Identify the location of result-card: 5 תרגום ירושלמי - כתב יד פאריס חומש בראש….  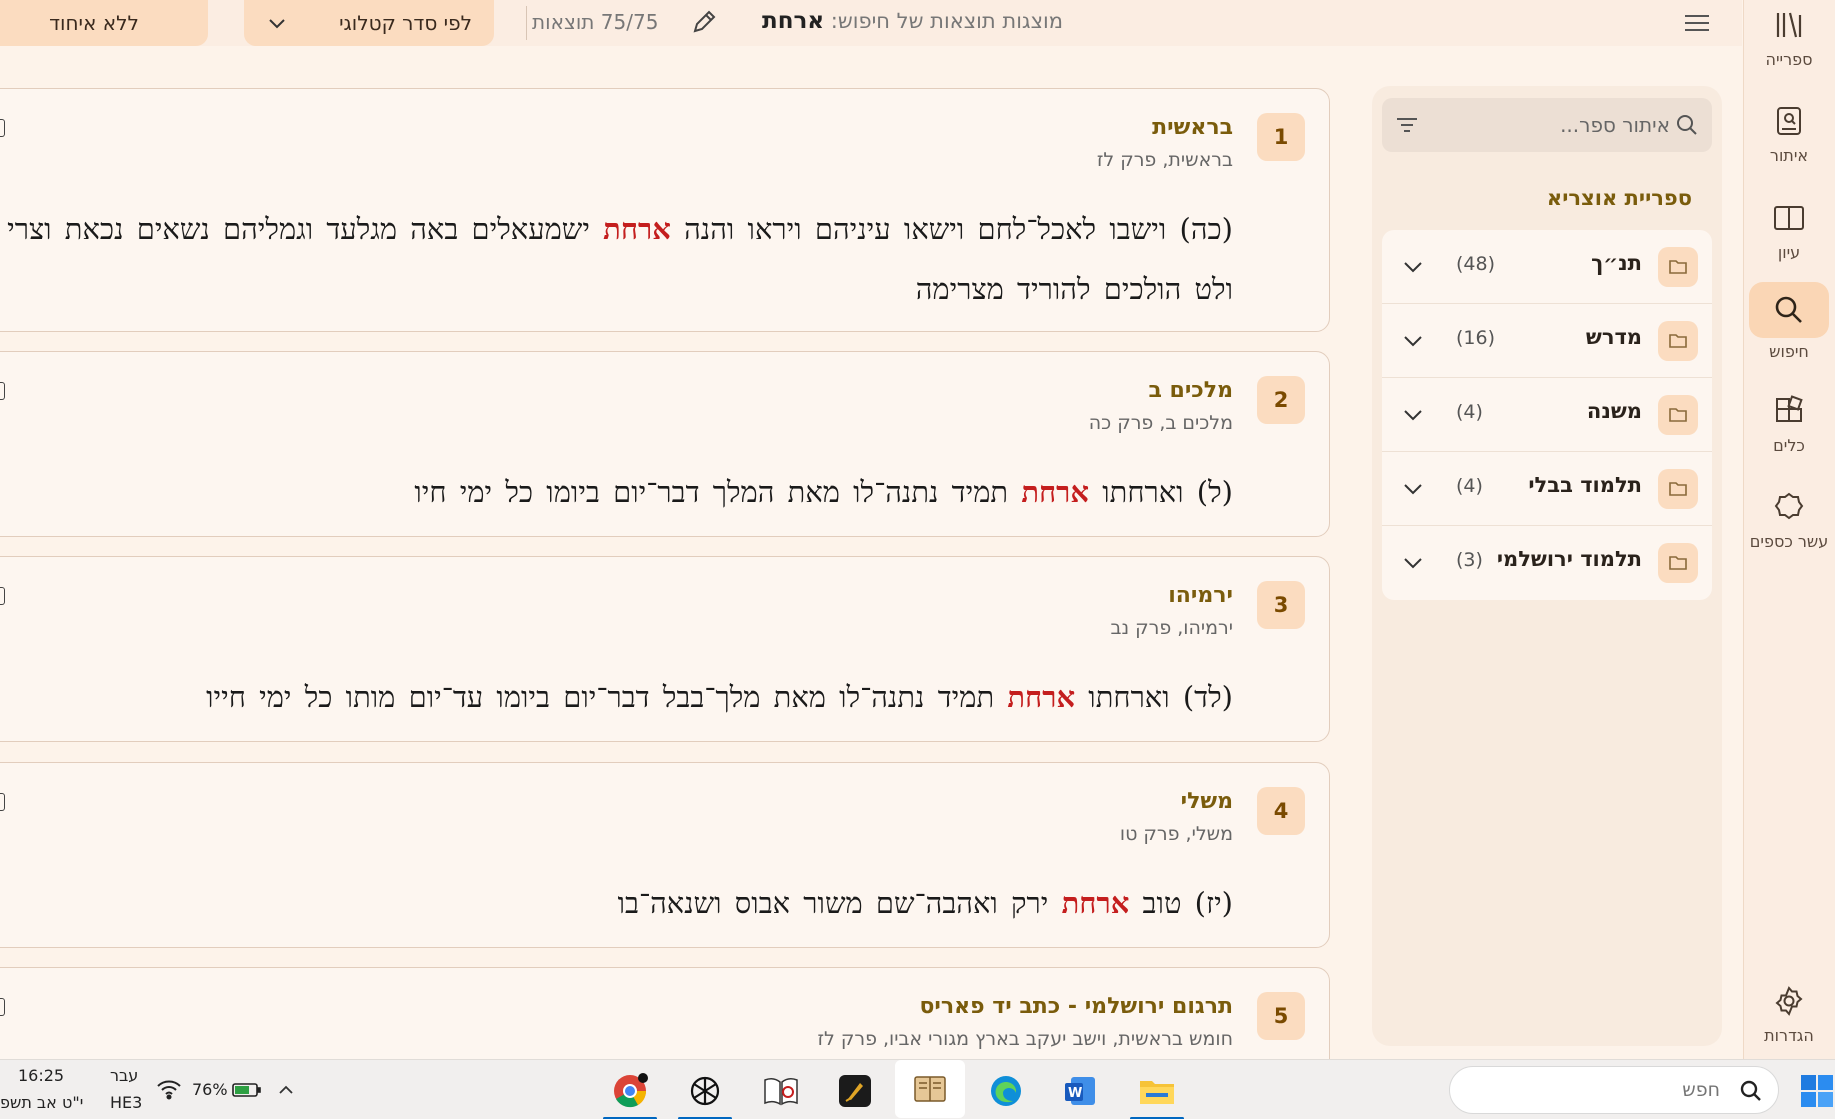
(665, 1013).